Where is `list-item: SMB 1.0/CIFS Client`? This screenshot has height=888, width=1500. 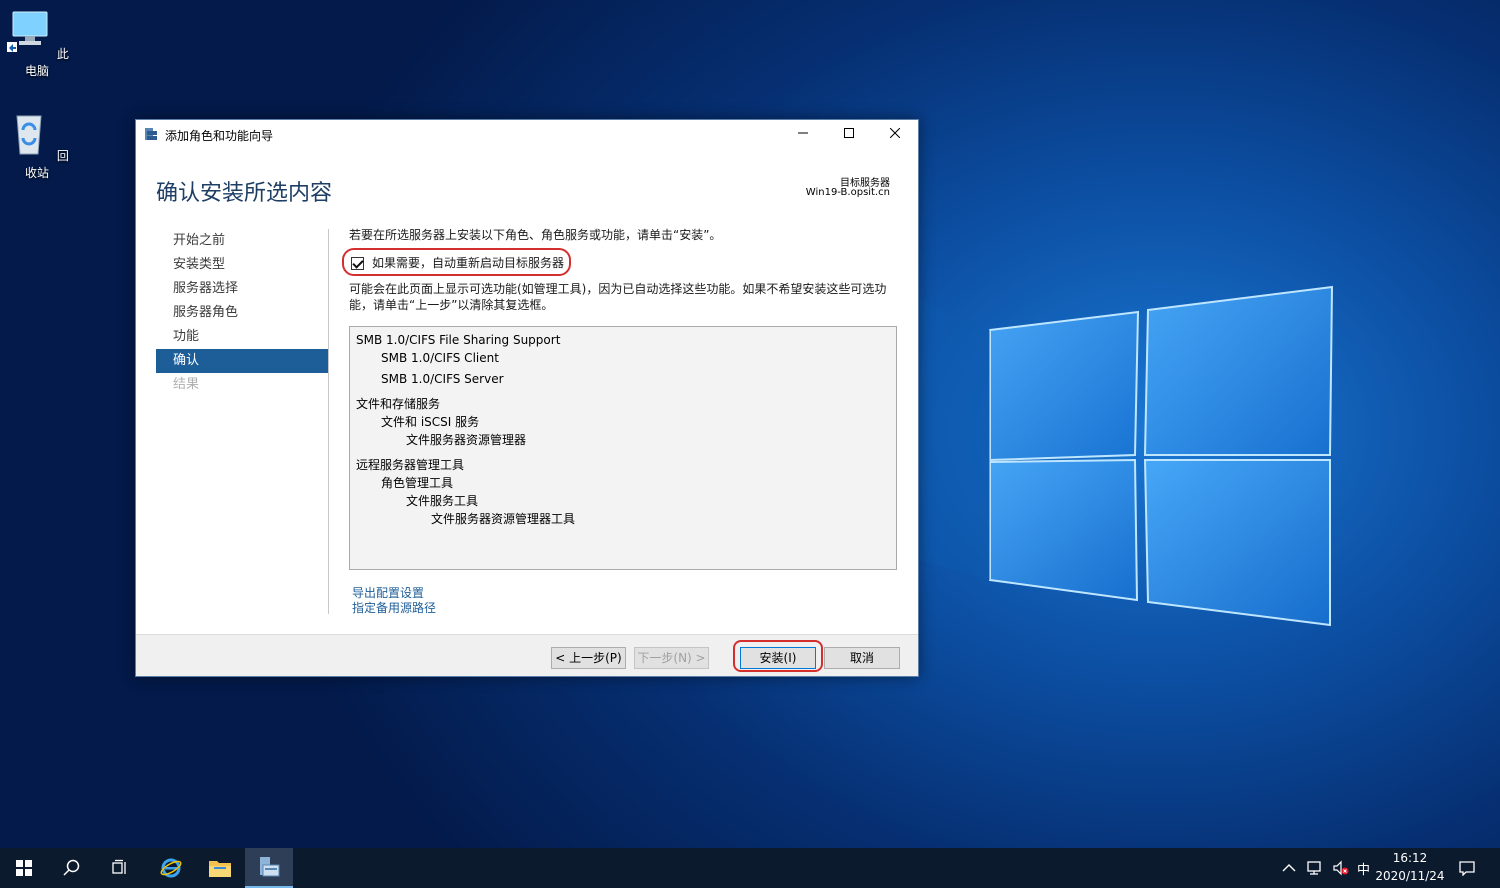
list-item: SMB 1.0/CIFS Client is located at coordinates (440, 358).